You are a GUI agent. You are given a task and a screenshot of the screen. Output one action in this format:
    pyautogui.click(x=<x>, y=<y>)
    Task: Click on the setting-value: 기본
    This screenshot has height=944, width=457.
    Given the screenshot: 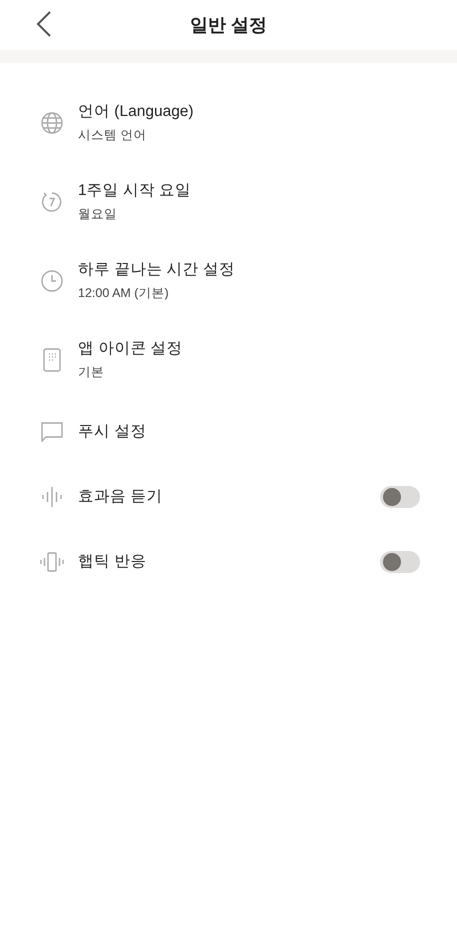 What is the action you would take?
    pyautogui.click(x=91, y=372)
    